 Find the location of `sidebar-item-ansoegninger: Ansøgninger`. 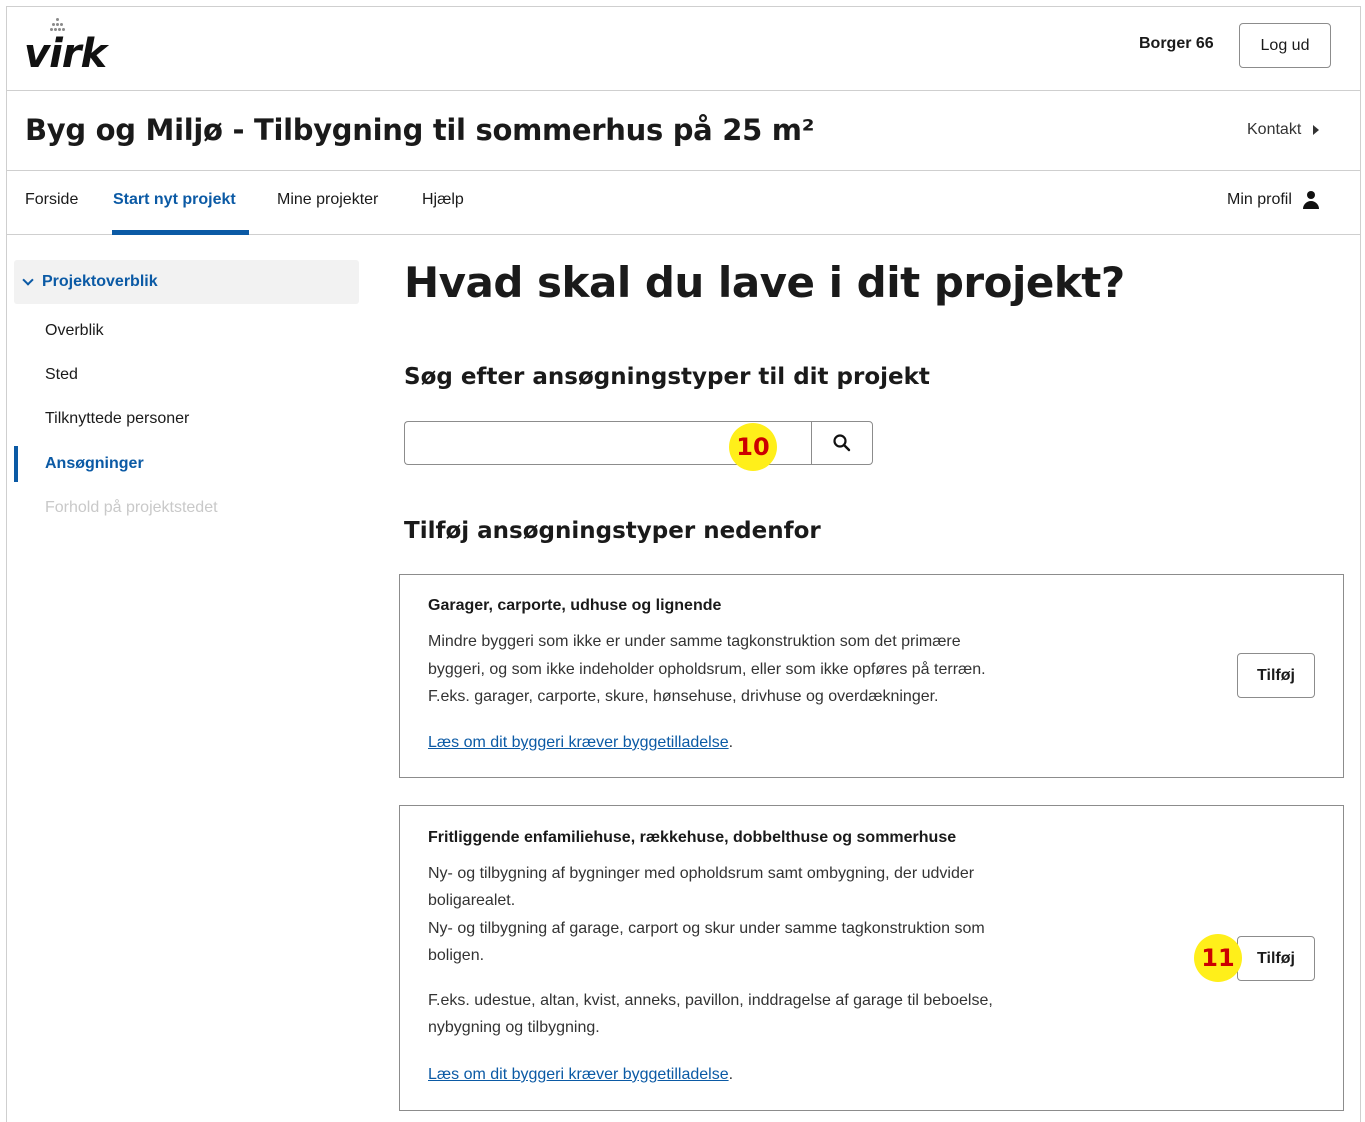

sidebar-item-ansoegninger: Ansøgninger is located at coordinates (94, 464).